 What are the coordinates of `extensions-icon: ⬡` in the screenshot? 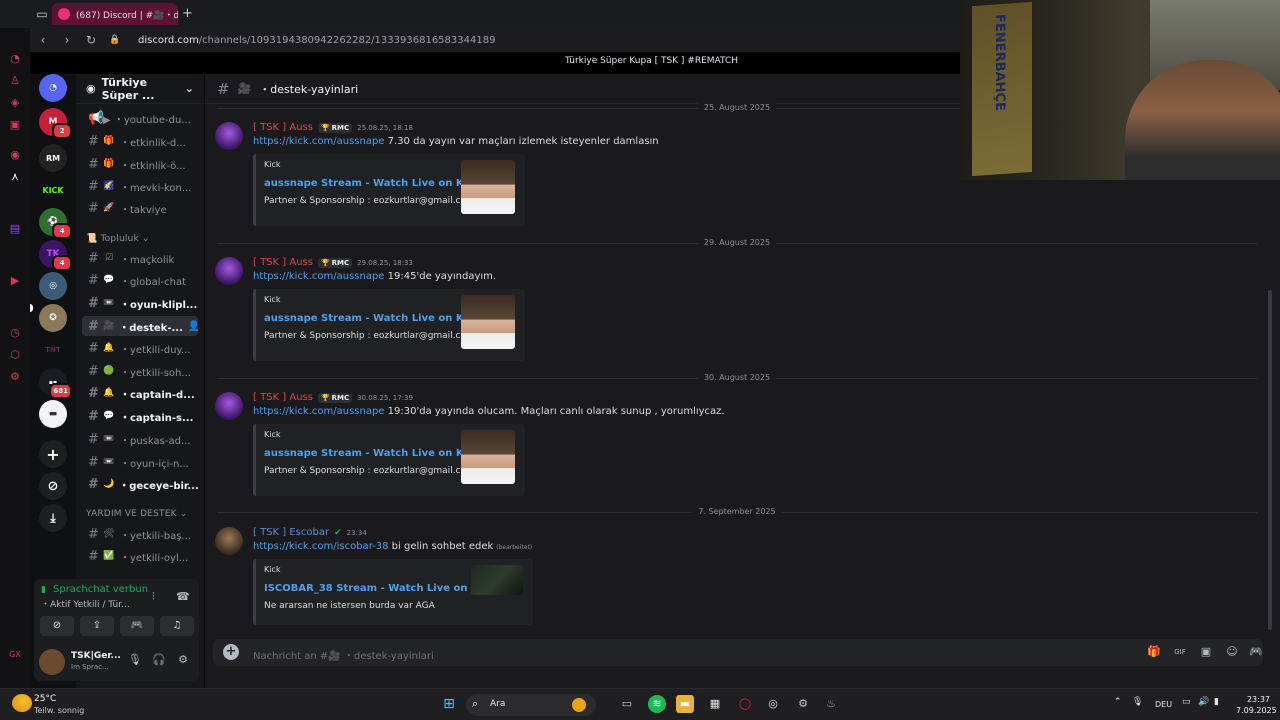 It's located at (15, 355).